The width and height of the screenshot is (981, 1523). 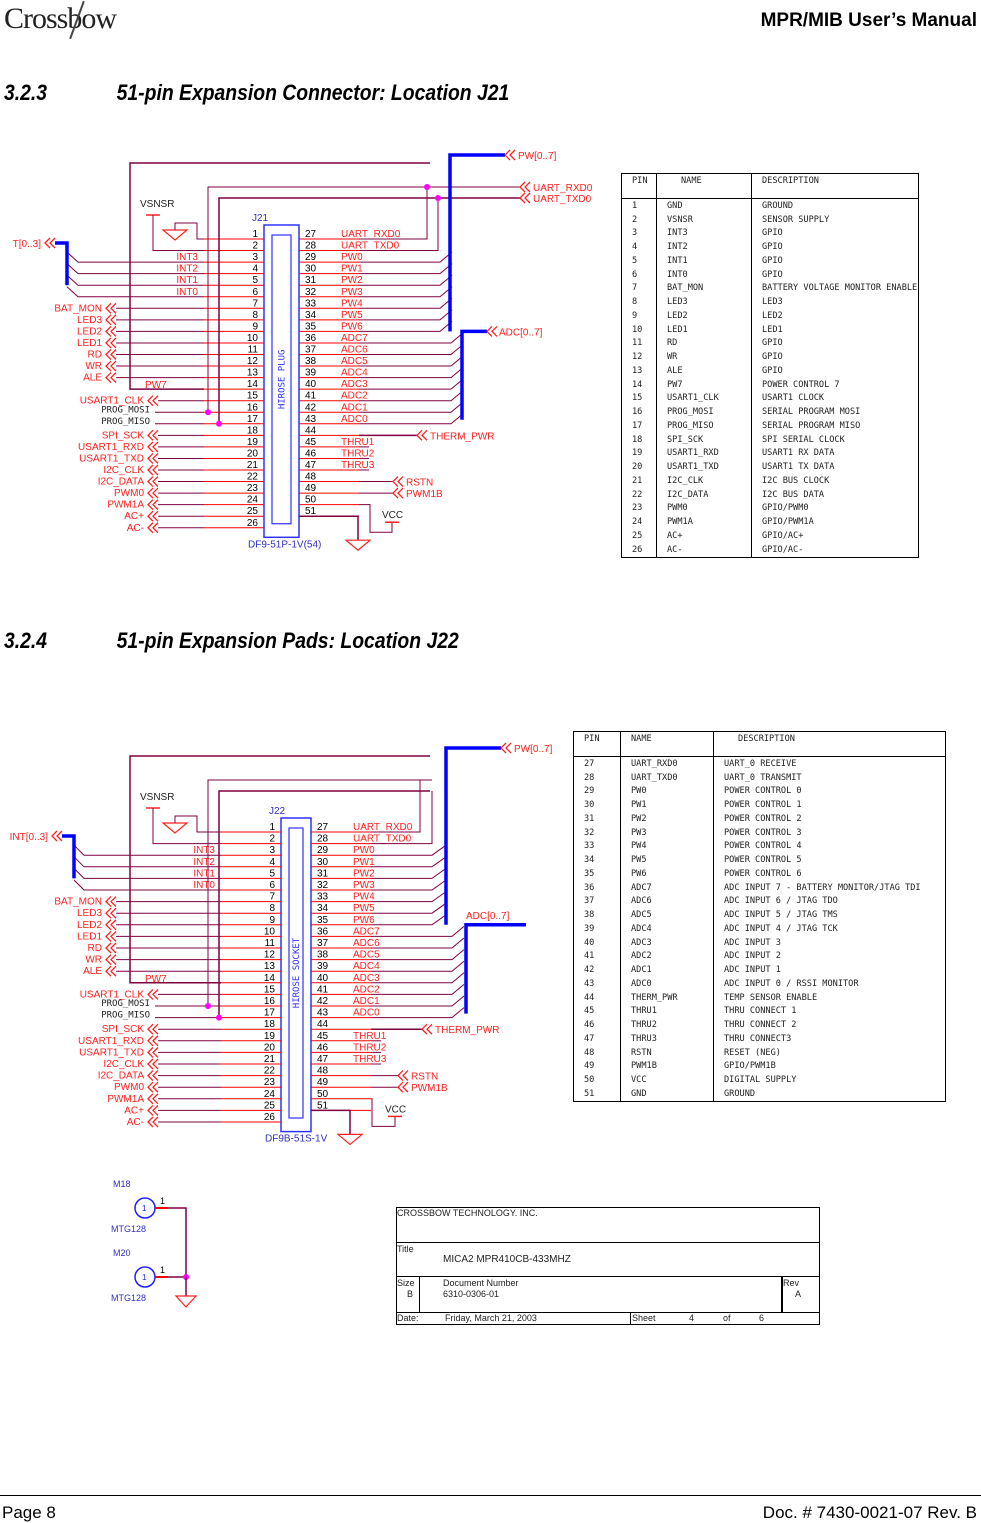 What do you see at coordinates (253, 361) in the screenshot?
I see `pin-number: 12` at bounding box center [253, 361].